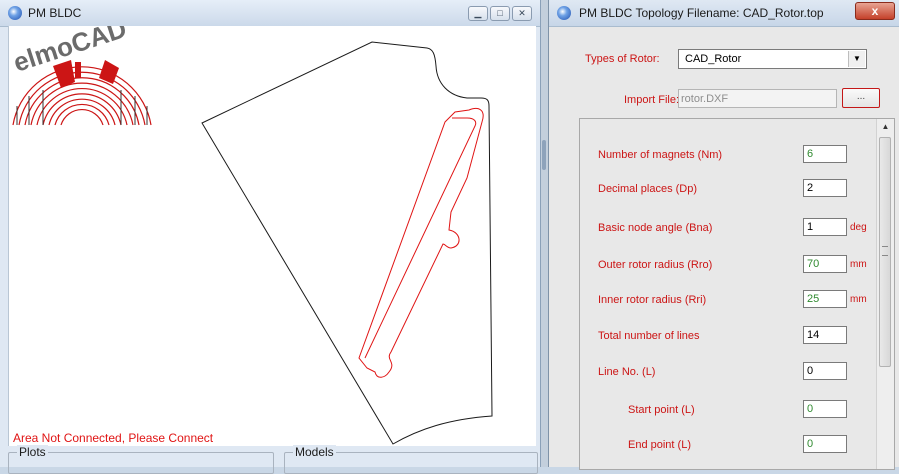 This screenshot has height=474, width=899. What do you see at coordinates (728, 189) in the screenshot?
I see `param-row: Decimal places (Dp) 2` at bounding box center [728, 189].